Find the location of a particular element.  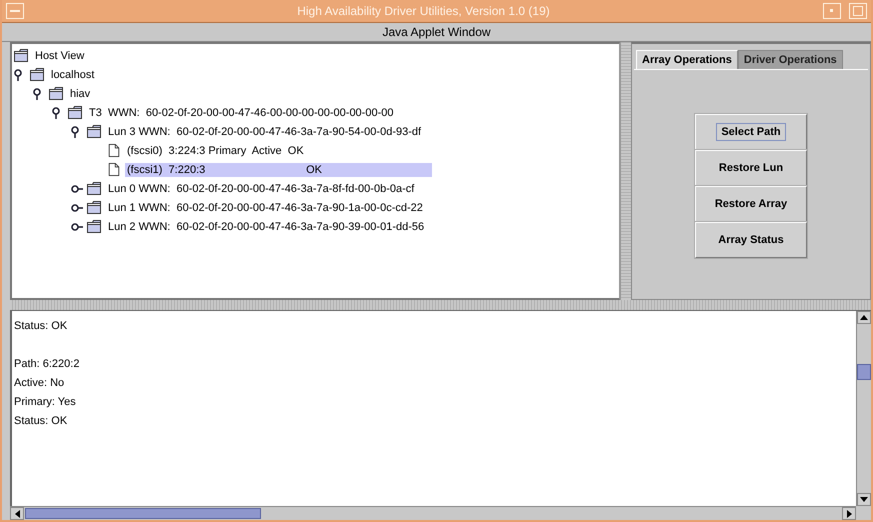

operation-button: Array Status is located at coordinates (751, 240).